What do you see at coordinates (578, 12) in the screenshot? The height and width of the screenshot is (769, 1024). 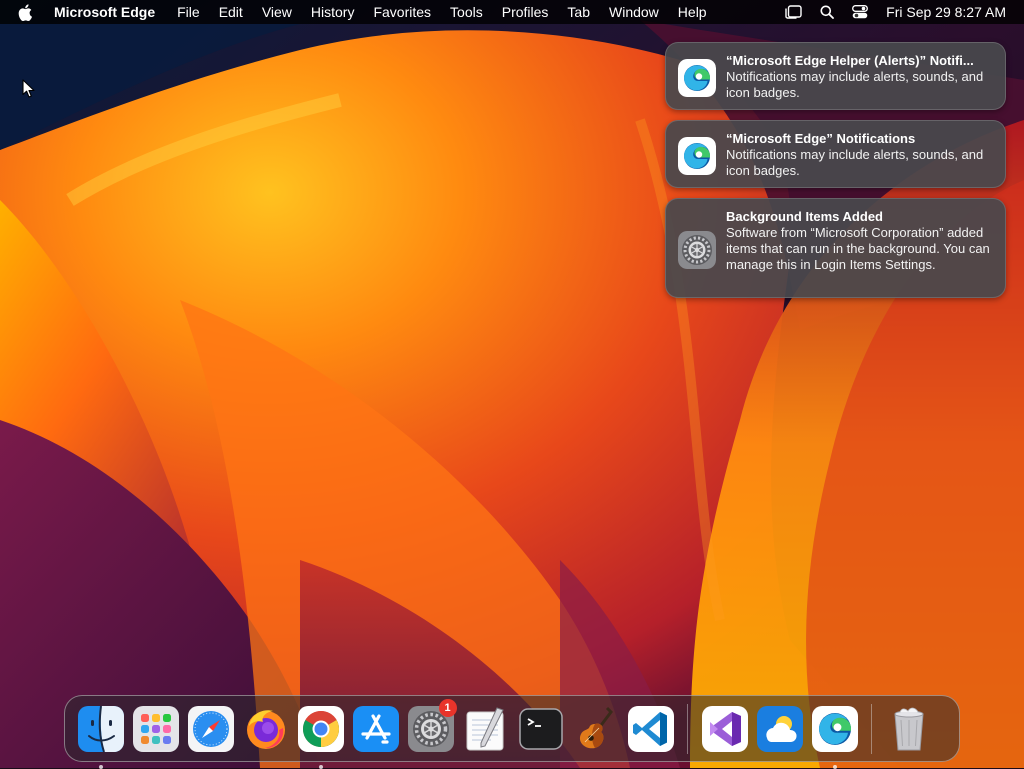 I see `menu-tab: Tab` at bounding box center [578, 12].